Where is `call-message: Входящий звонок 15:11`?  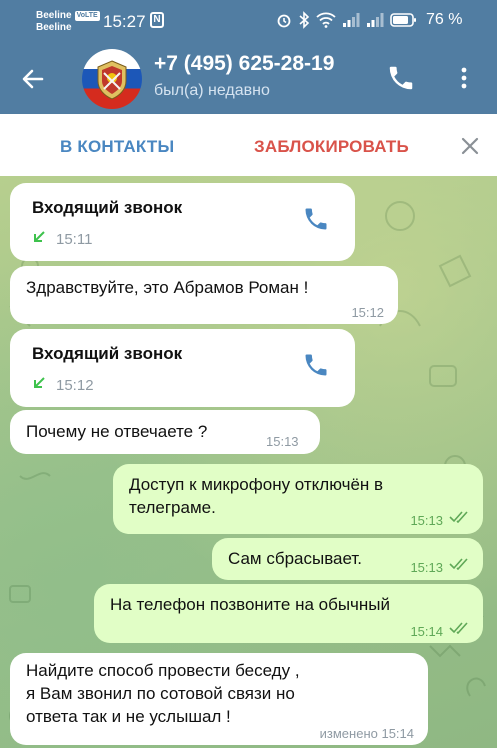 call-message: Входящий звонок 15:11 is located at coordinates (182, 222).